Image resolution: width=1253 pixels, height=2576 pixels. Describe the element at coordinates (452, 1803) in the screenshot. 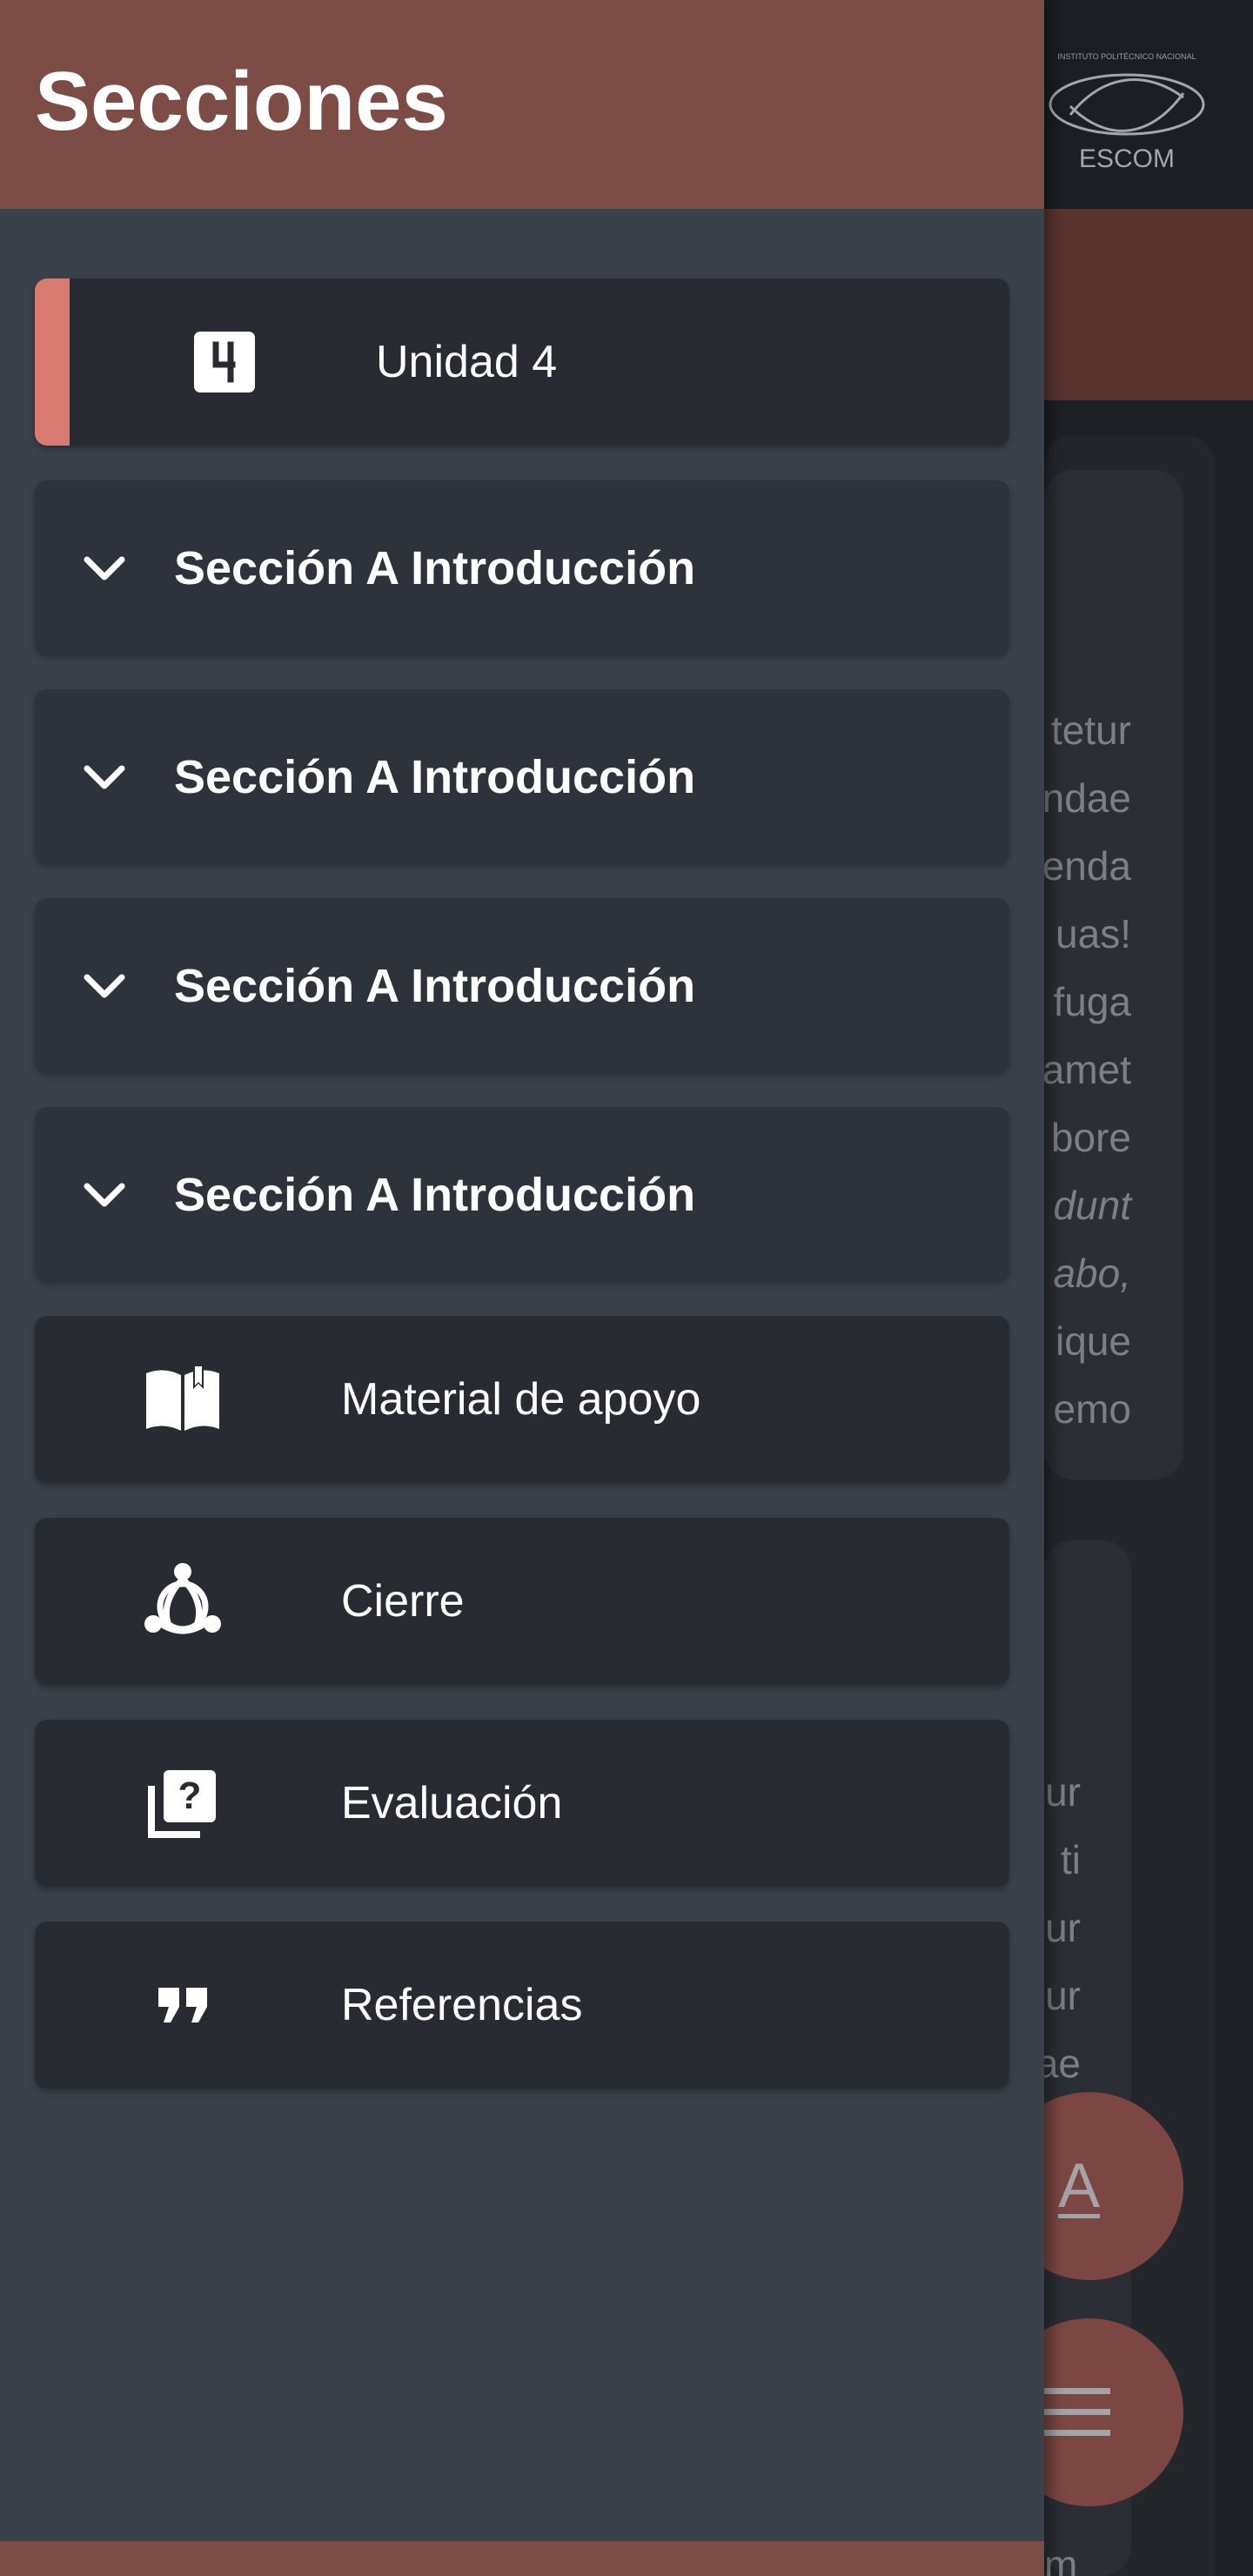

I see `evaluacion-label: Evaluación` at that location.